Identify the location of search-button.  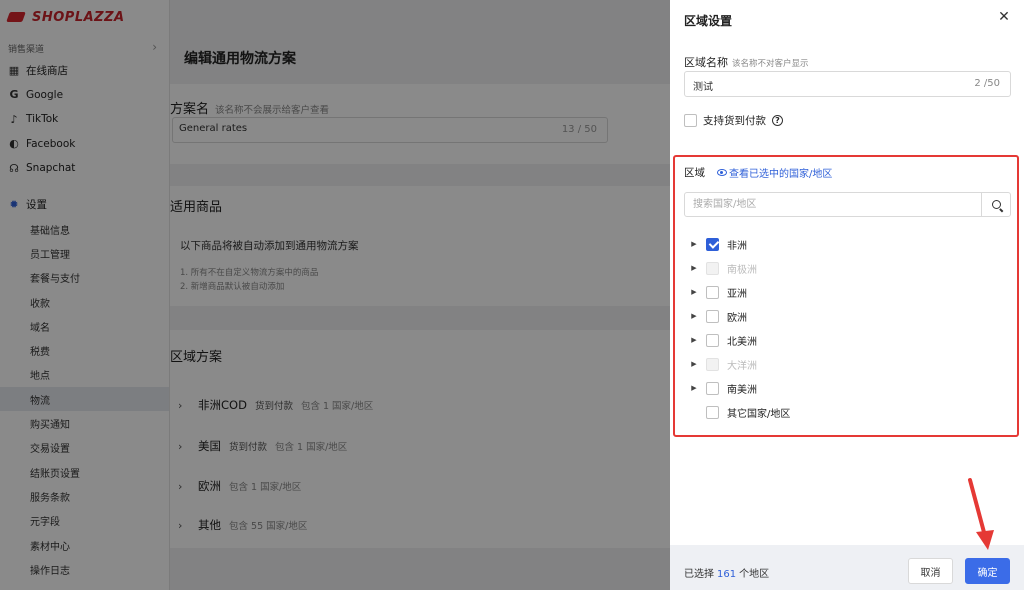
(996, 204).